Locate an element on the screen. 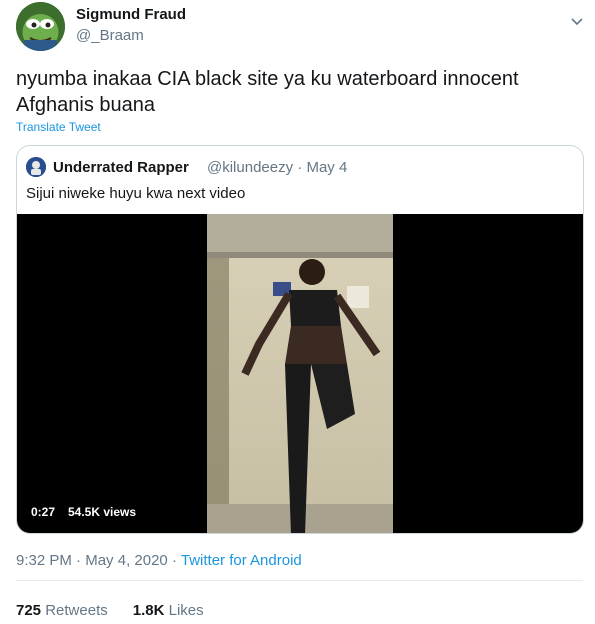 The width and height of the screenshot is (595, 624). author-handle: @_Braam is located at coordinates (110, 35).